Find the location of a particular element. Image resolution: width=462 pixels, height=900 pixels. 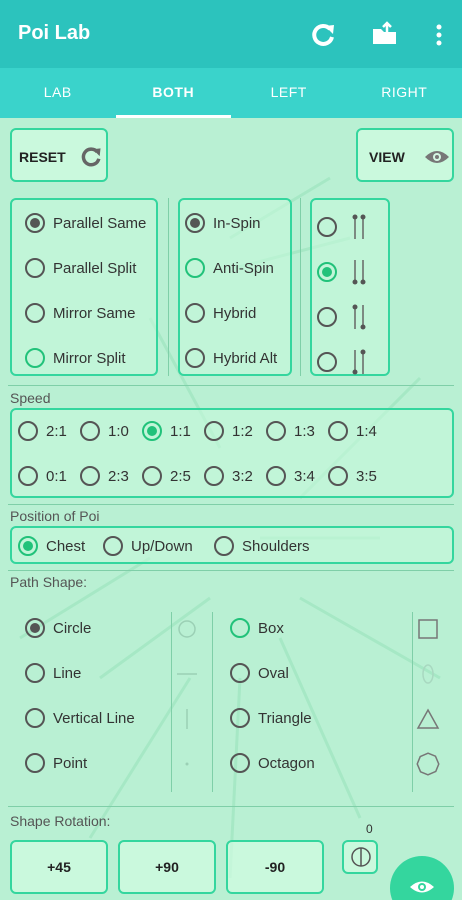

radio-box is located at coordinates (240, 628).